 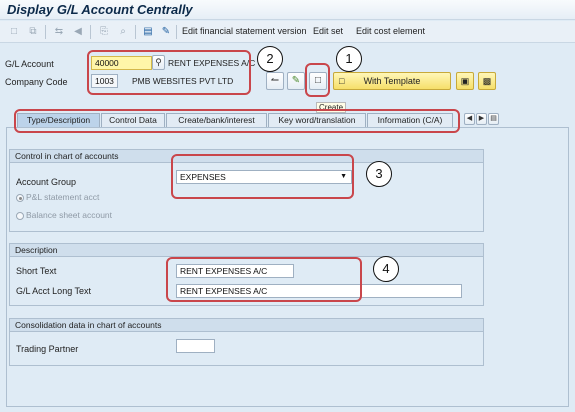 I want to click on display-change-icon: ✎, so click(x=166, y=31).